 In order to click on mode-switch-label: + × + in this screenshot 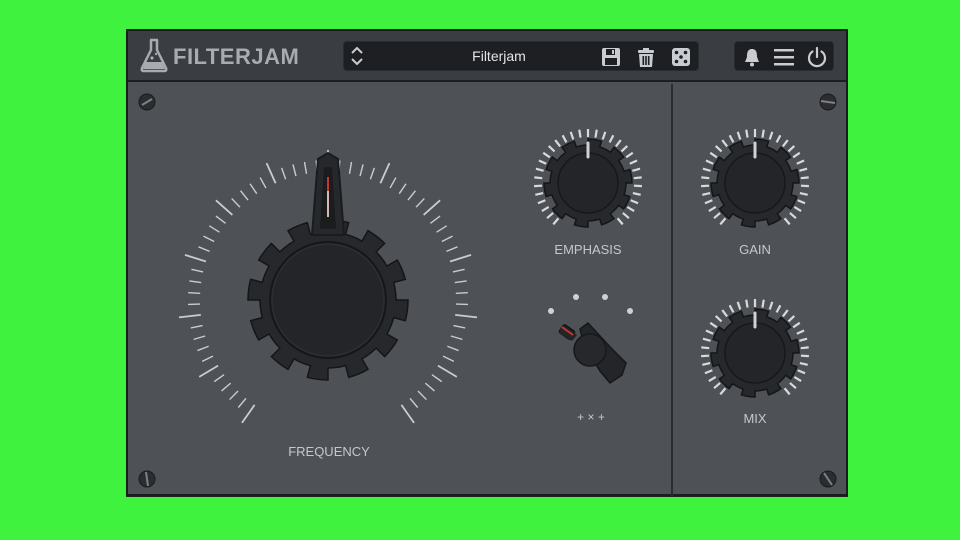, I will do `click(591, 417)`.